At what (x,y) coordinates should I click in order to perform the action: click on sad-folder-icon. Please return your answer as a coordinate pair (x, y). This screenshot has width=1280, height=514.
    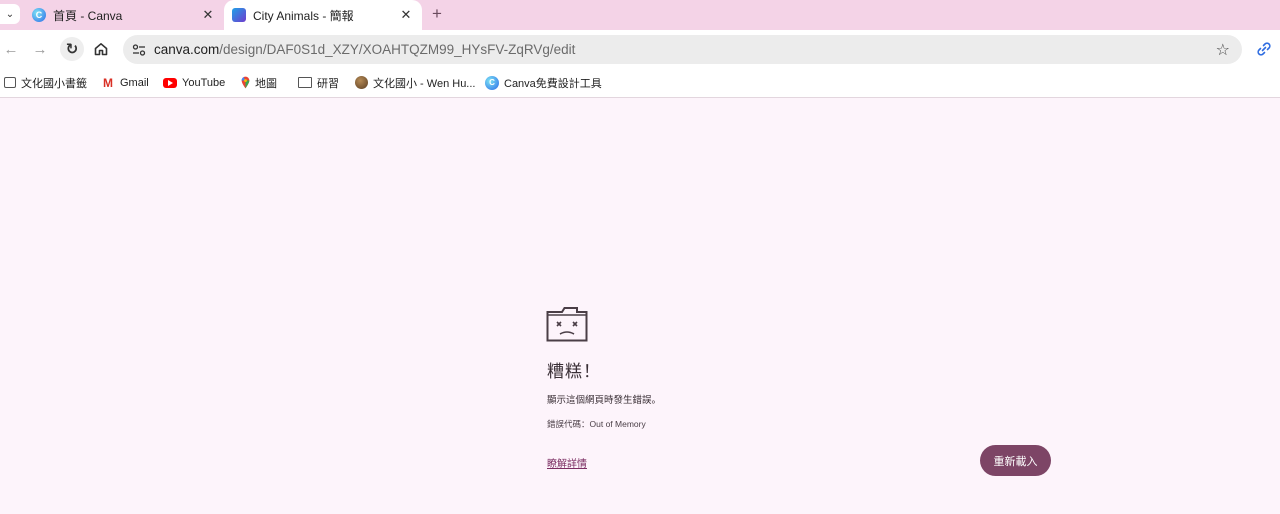
    Looking at the image, I should click on (567, 324).